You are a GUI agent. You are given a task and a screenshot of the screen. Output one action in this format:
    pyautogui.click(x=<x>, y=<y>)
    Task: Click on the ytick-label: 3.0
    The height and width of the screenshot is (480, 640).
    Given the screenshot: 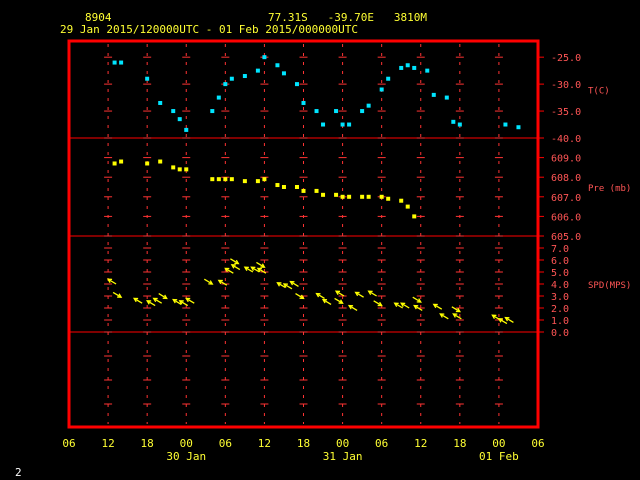 What is the action you would take?
    pyautogui.click(x=560, y=297)
    